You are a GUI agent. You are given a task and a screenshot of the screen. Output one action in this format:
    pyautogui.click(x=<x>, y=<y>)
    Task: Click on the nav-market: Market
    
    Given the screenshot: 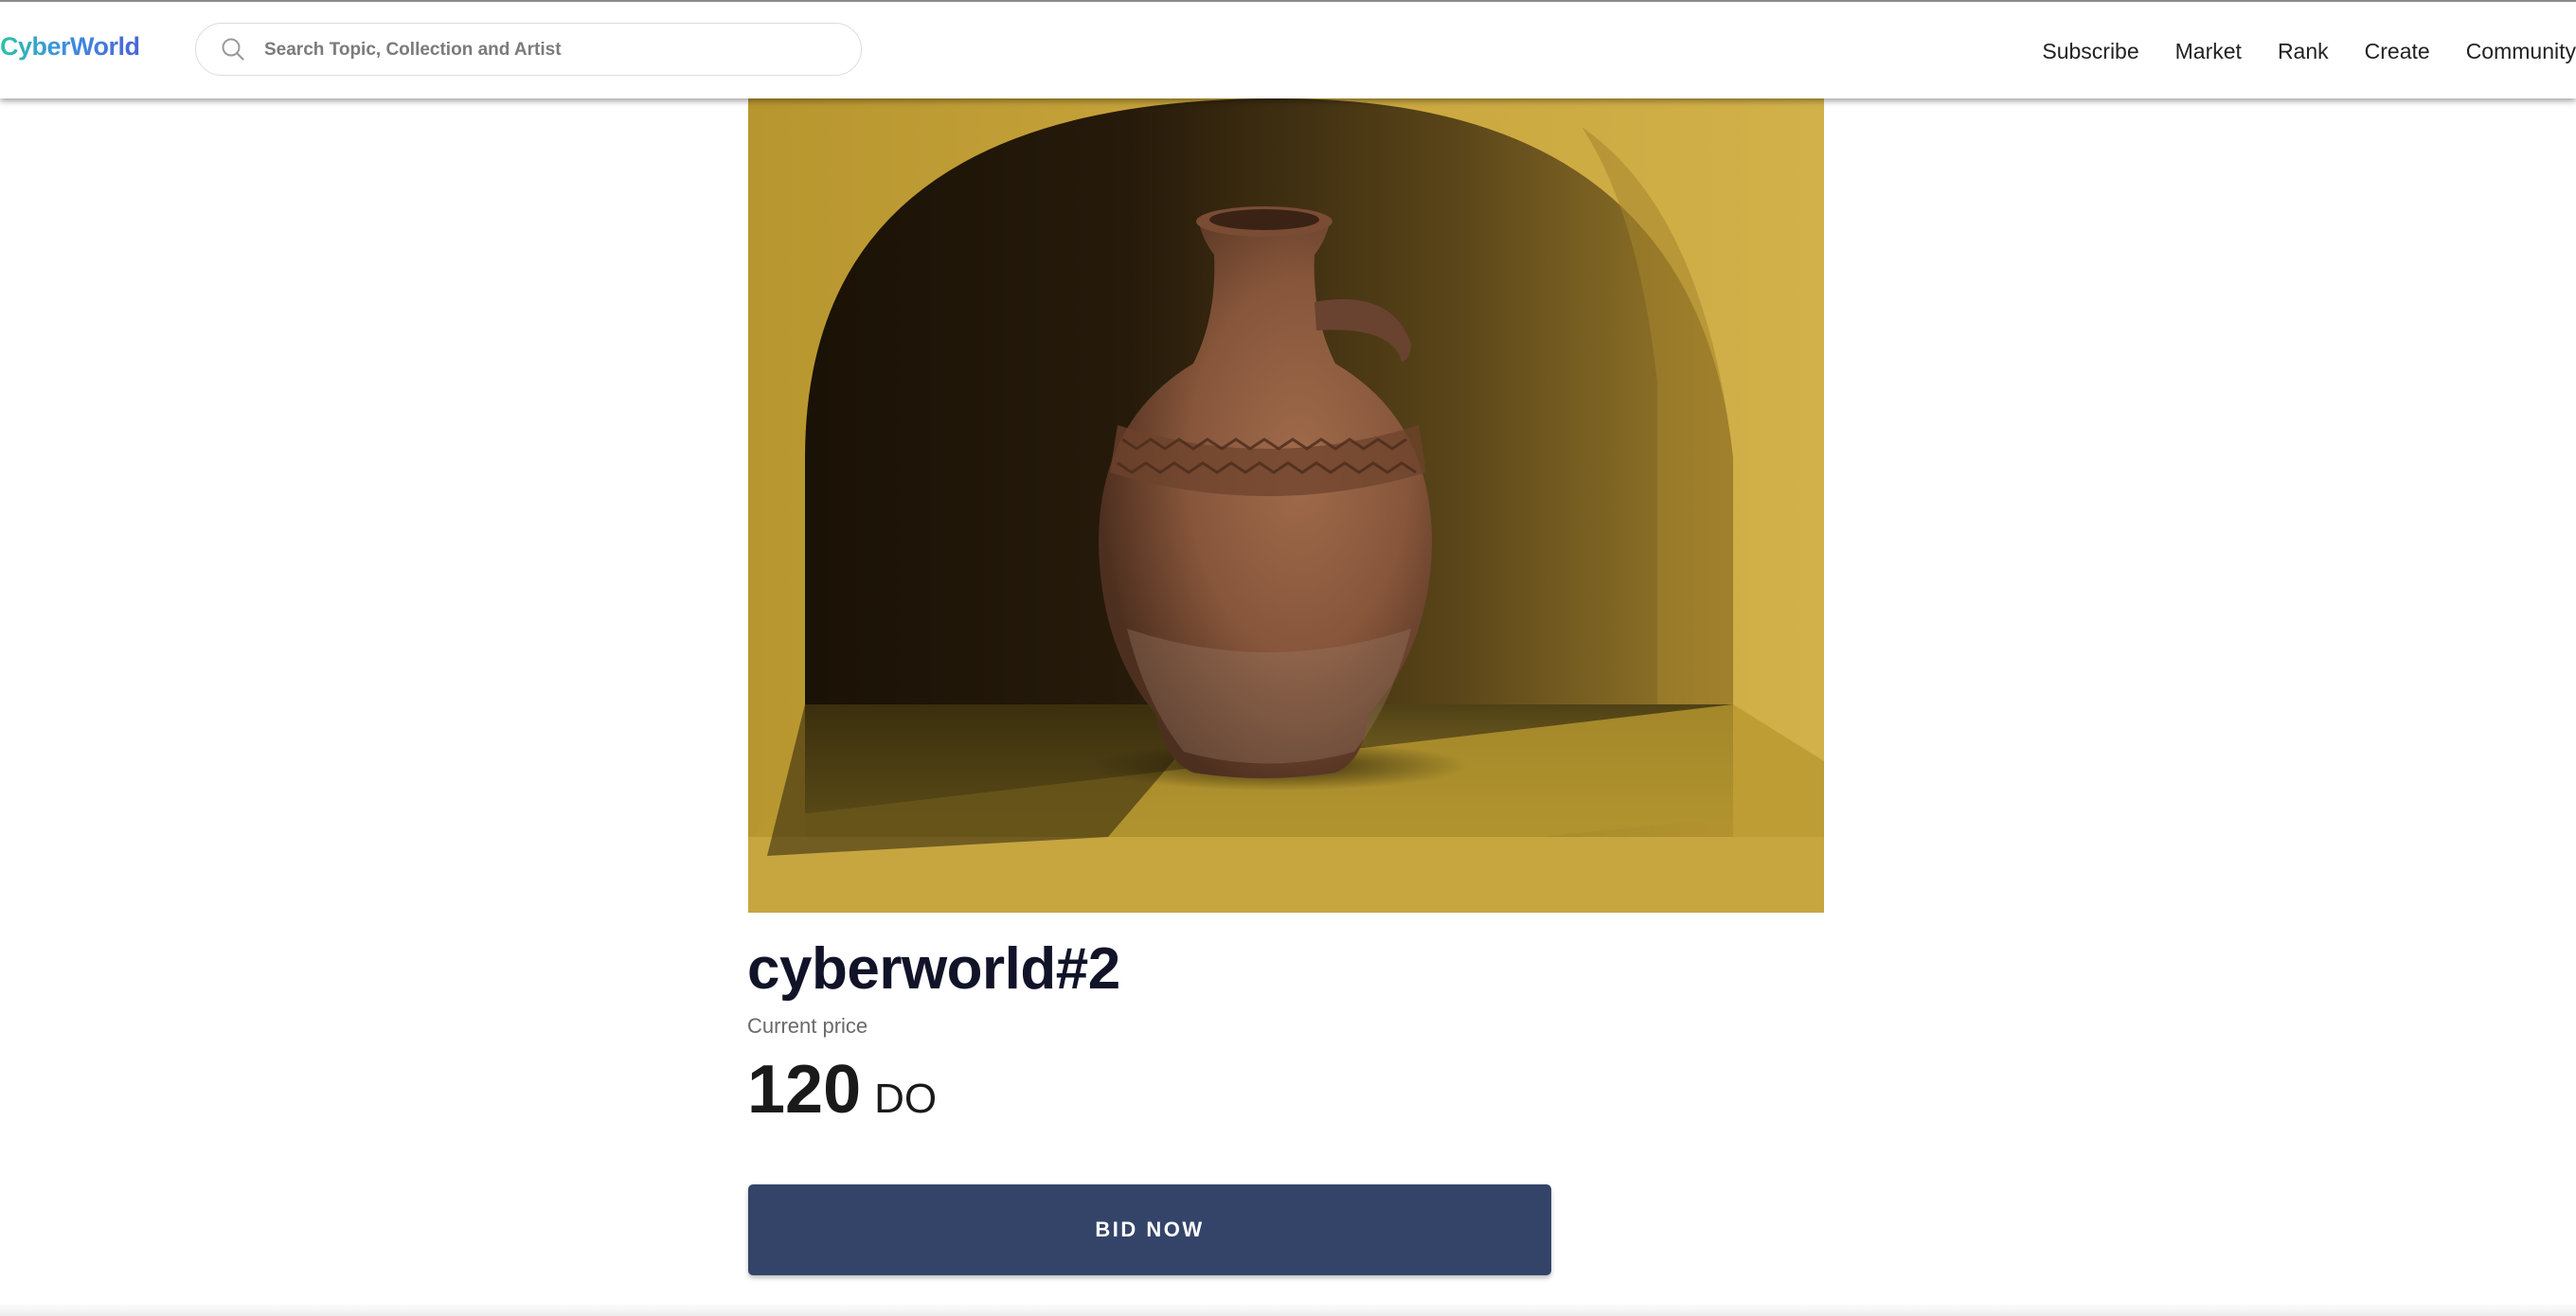 What is the action you would take?
    pyautogui.click(x=2208, y=51)
    